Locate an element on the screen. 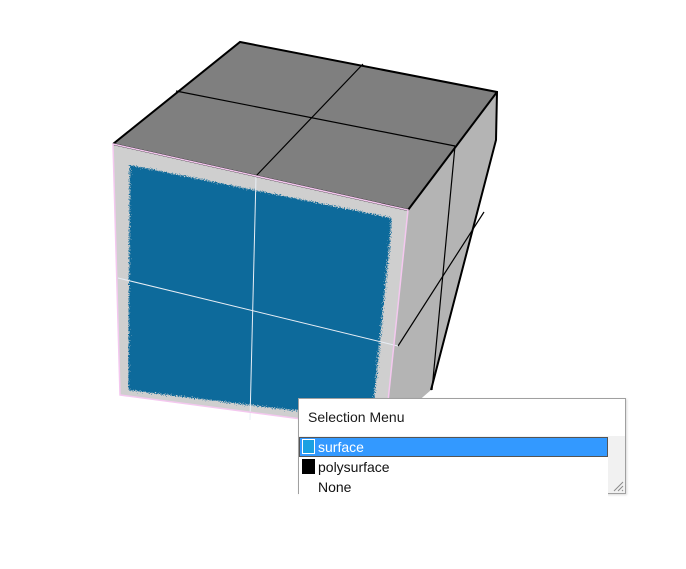 Image resolution: width=686 pixels, height=569 pixels. polysurface-color-swatch is located at coordinates (308, 466).